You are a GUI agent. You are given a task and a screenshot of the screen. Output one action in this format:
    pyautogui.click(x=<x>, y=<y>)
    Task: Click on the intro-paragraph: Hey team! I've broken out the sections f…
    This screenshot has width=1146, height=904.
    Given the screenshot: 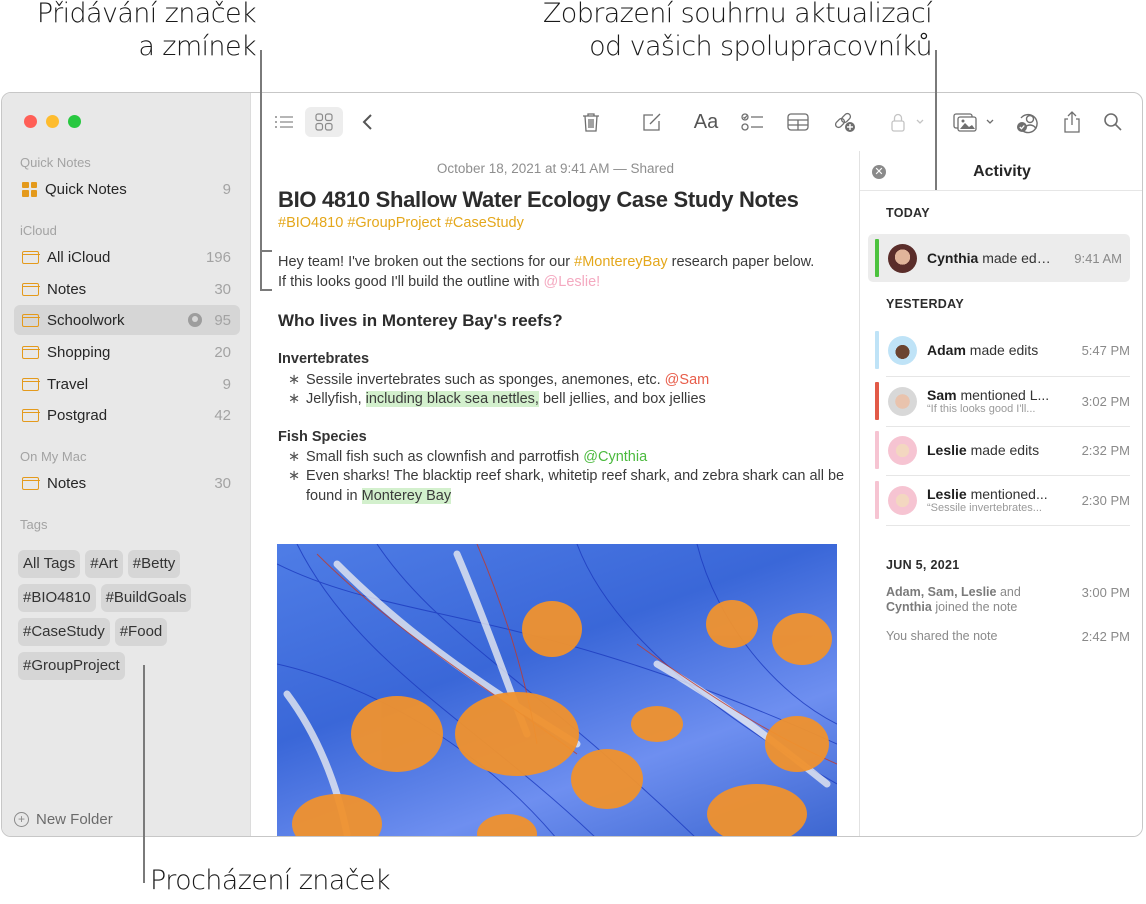 What is the action you would take?
    pyautogui.click(x=548, y=272)
    